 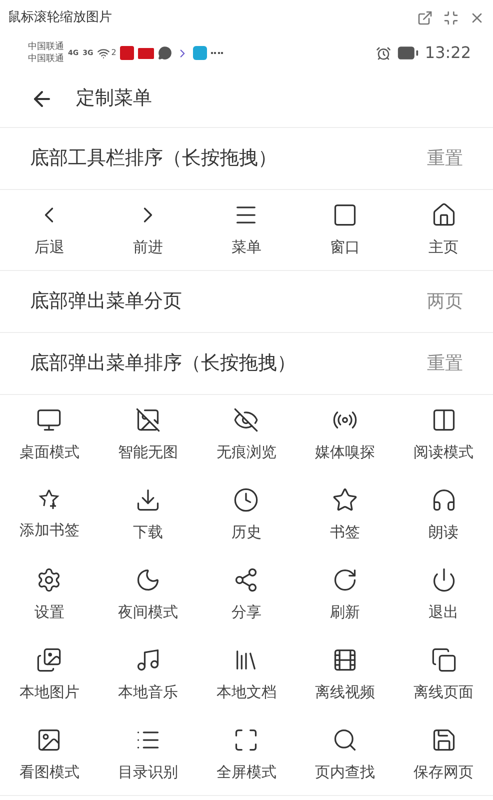 What do you see at coordinates (246, 500) in the screenshot?
I see `clock-icon` at bounding box center [246, 500].